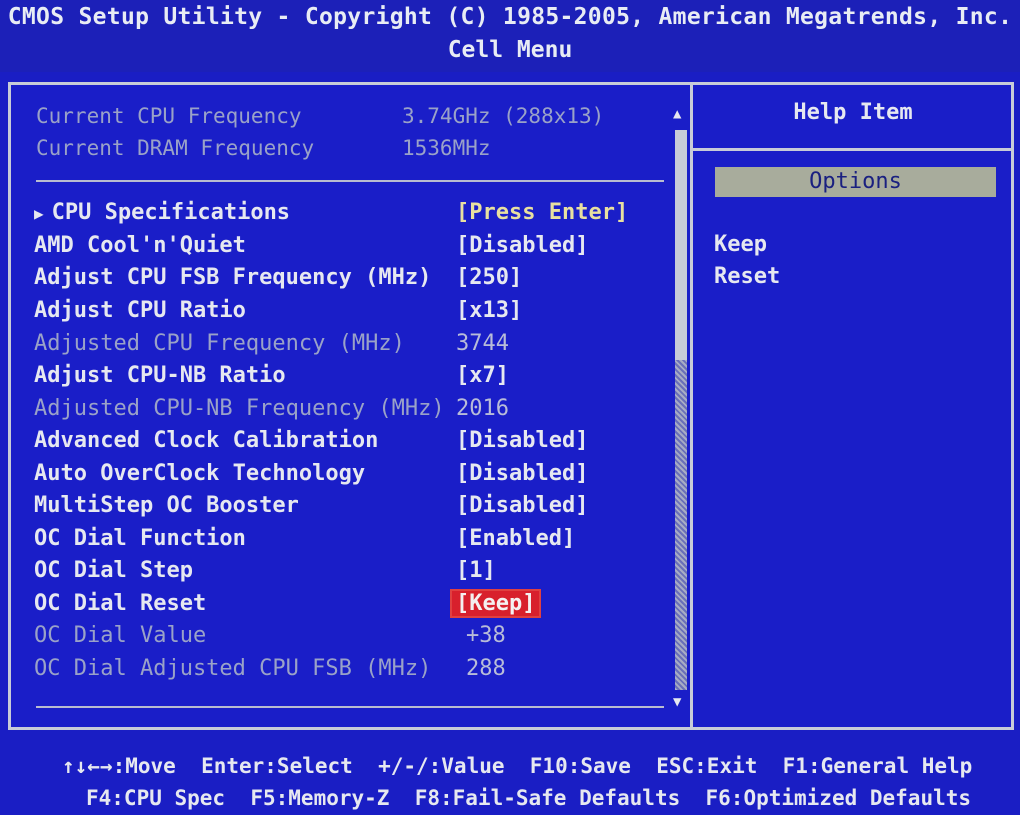  Describe the element at coordinates (489, 310) in the screenshot. I see `setting-value-cpu-ratio: [x13]` at that location.